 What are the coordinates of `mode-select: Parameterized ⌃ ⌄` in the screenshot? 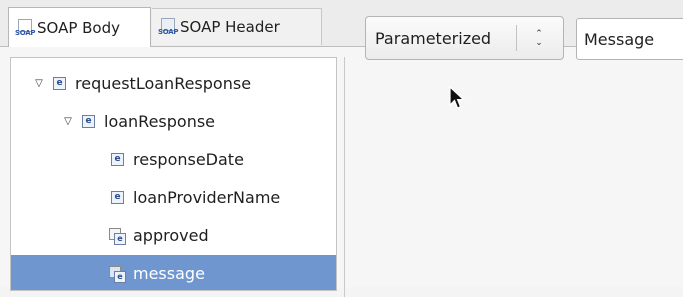 It's located at (464, 38).